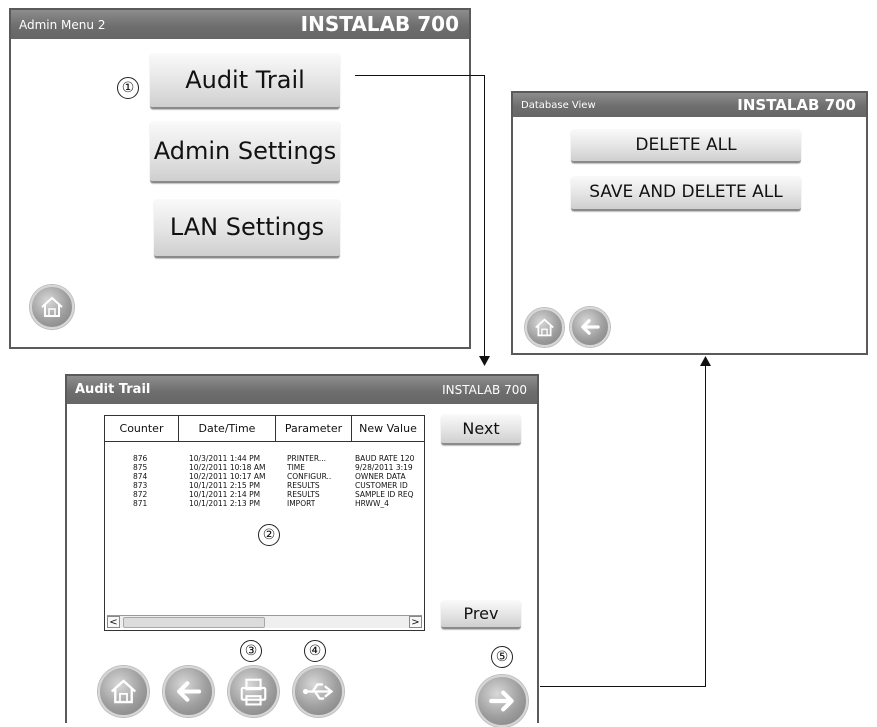 The image size is (877, 727). What do you see at coordinates (796, 105) in the screenshot?
I see `database-view-brand: INSTALAB 700` at bounding box center [796, 105].